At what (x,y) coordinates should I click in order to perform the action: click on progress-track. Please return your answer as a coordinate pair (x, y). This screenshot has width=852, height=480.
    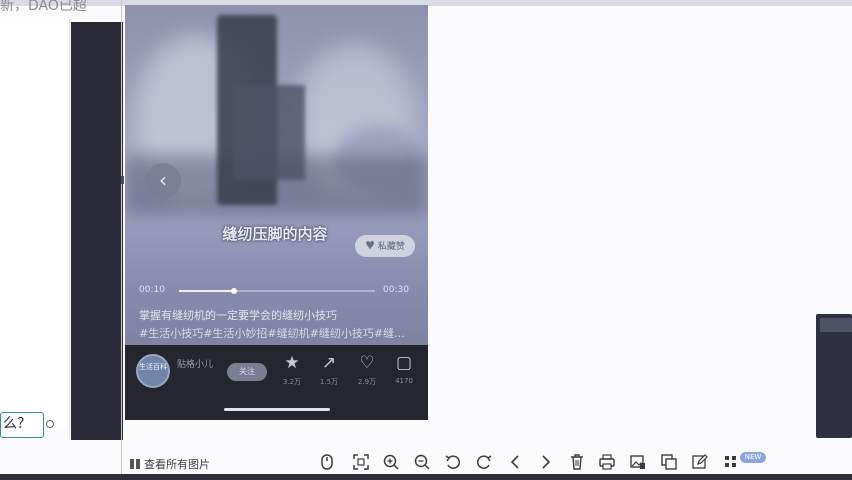
    Looking at the image, I should click on (277, 291).